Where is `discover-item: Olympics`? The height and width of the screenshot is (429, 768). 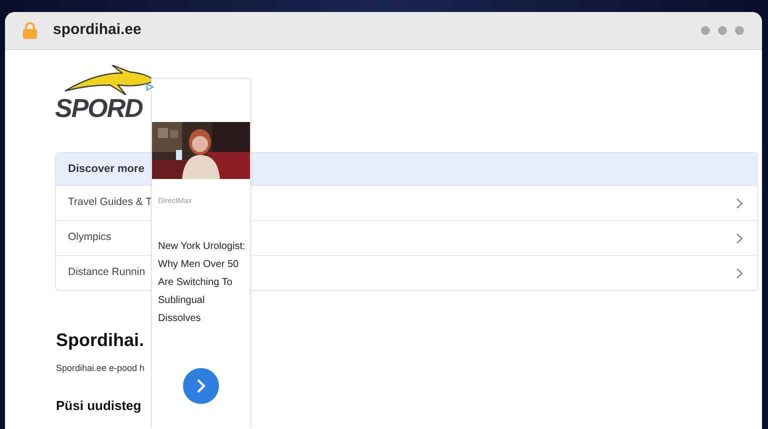
discover-item: Olympics is located at coordinates (90, 238).